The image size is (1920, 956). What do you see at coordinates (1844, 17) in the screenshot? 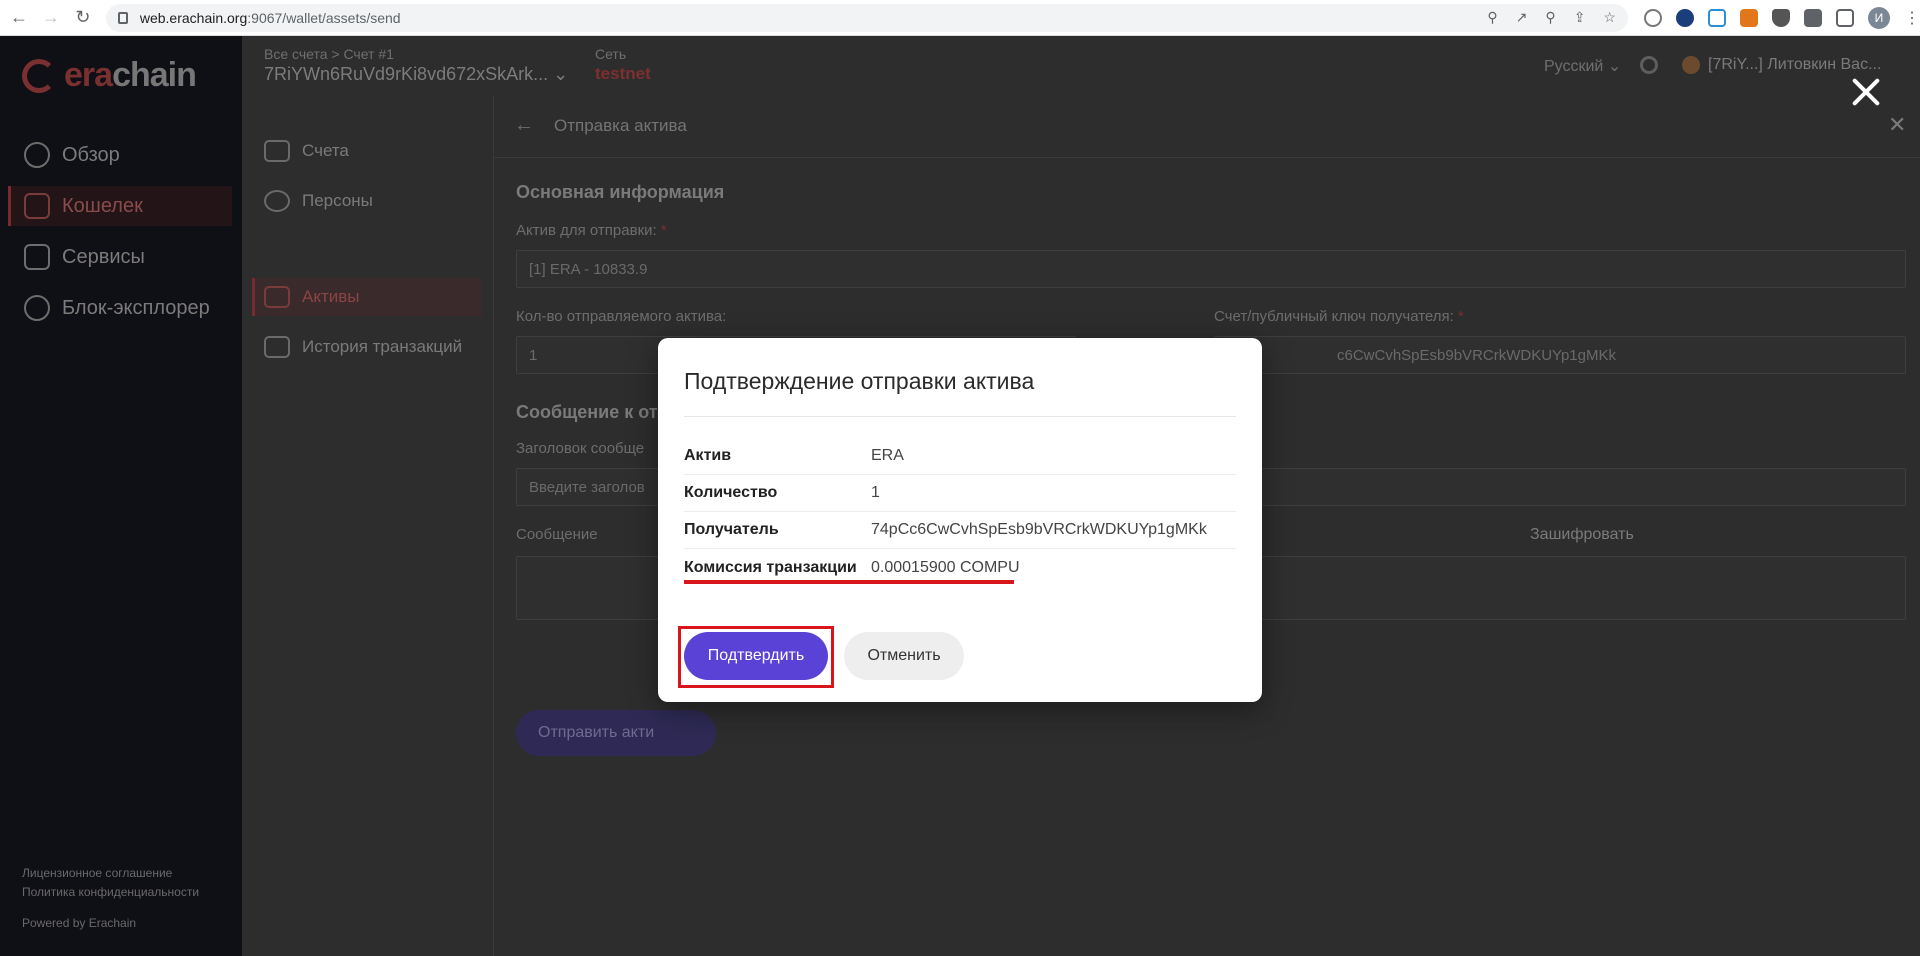
I see `sidepanel-icon` at bounding box center [1844, 17].